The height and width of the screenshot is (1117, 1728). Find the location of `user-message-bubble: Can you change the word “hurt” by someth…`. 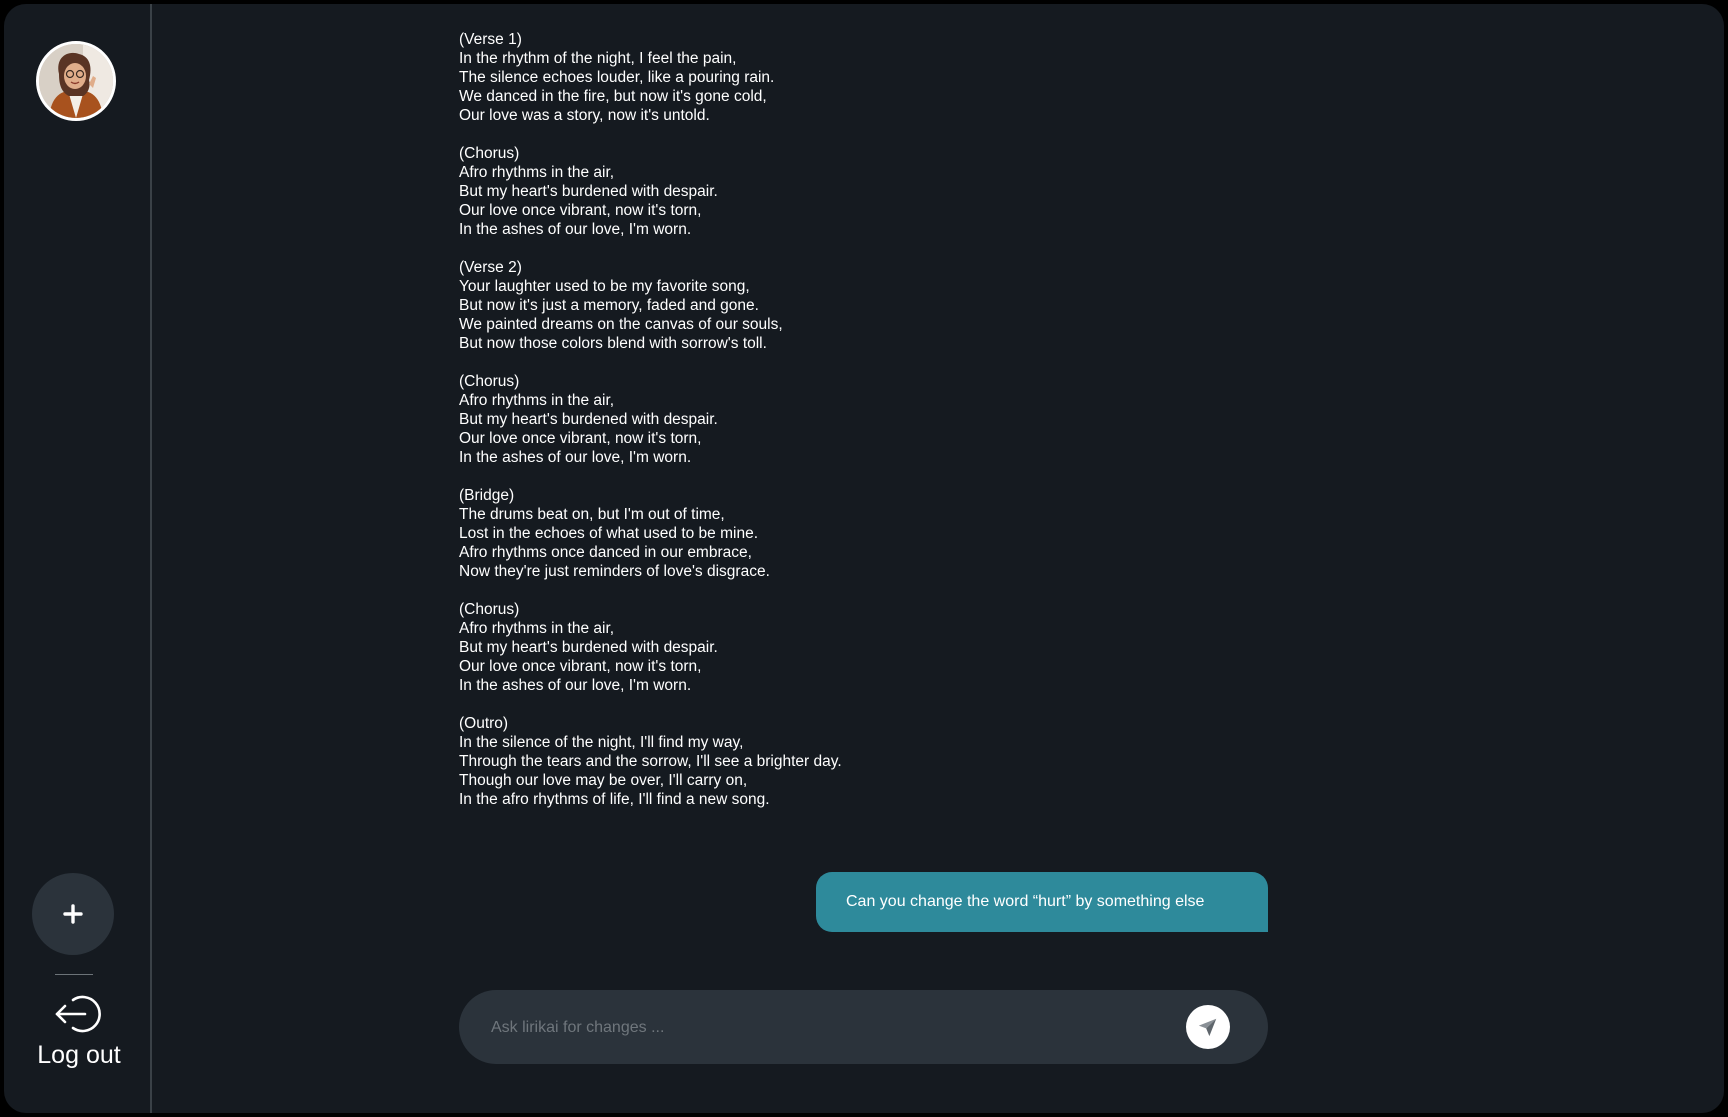

user-message-bubble: Can you change the word “hurt” by someth… is located at coordinates (1042, 902).